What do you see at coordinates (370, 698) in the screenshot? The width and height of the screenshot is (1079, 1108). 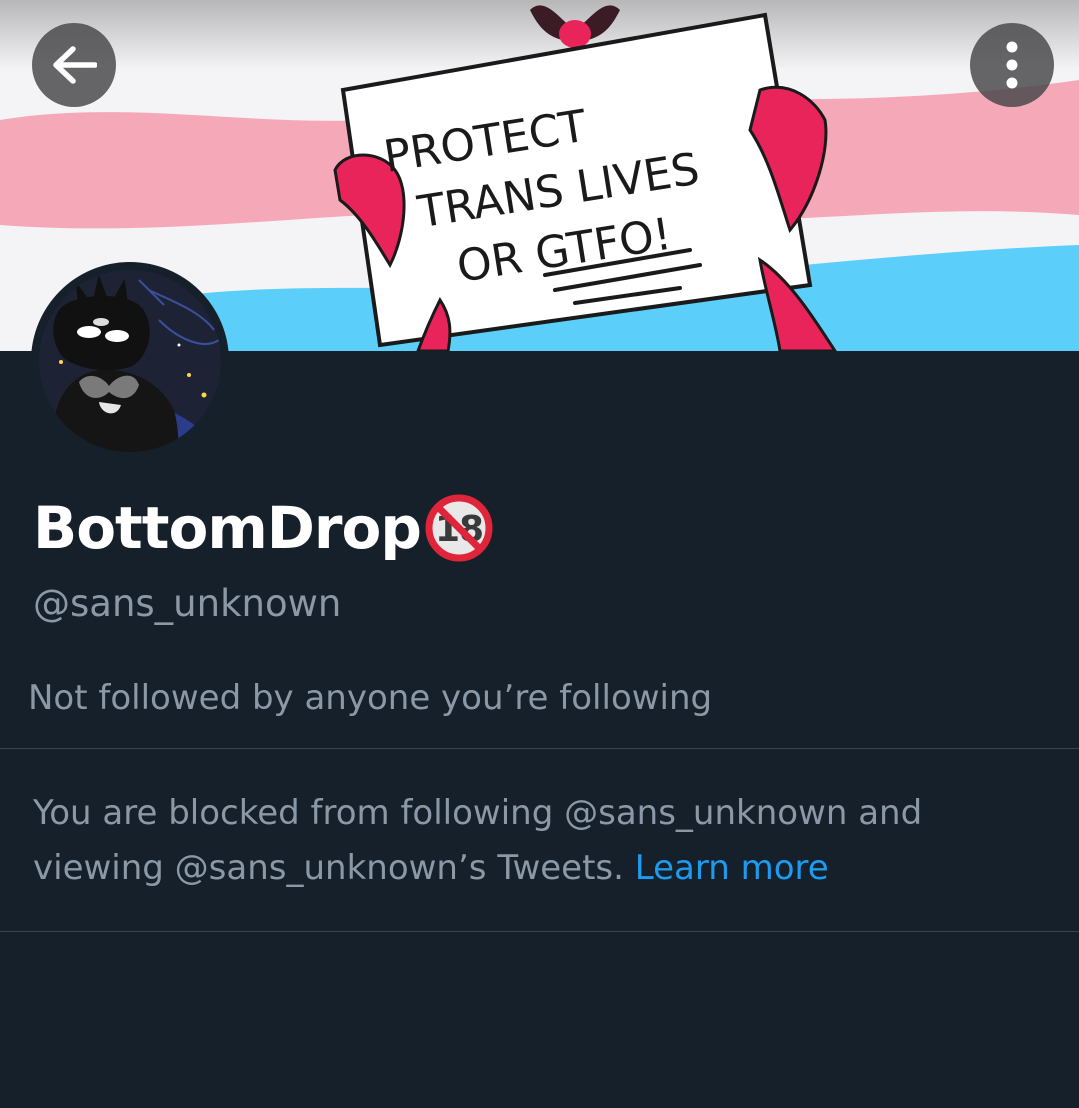 I see `followers-you-know: Not followed by anyone you’re following` at bounding box center [370, 698].